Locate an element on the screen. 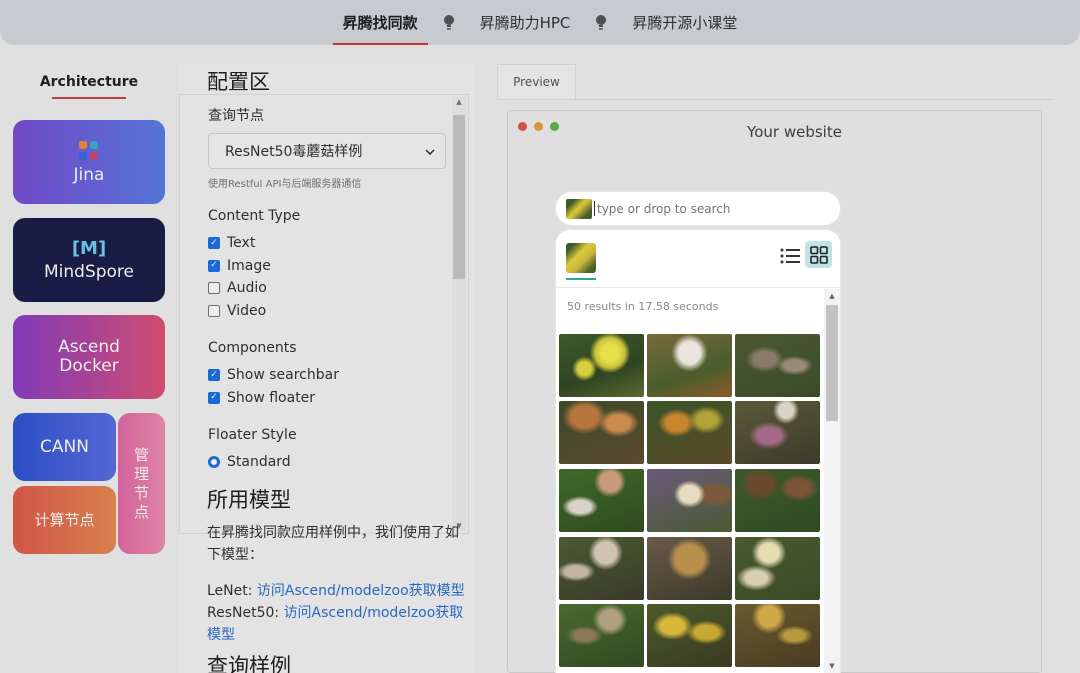  tab-label: Preview is located at coordinates (536, 82).